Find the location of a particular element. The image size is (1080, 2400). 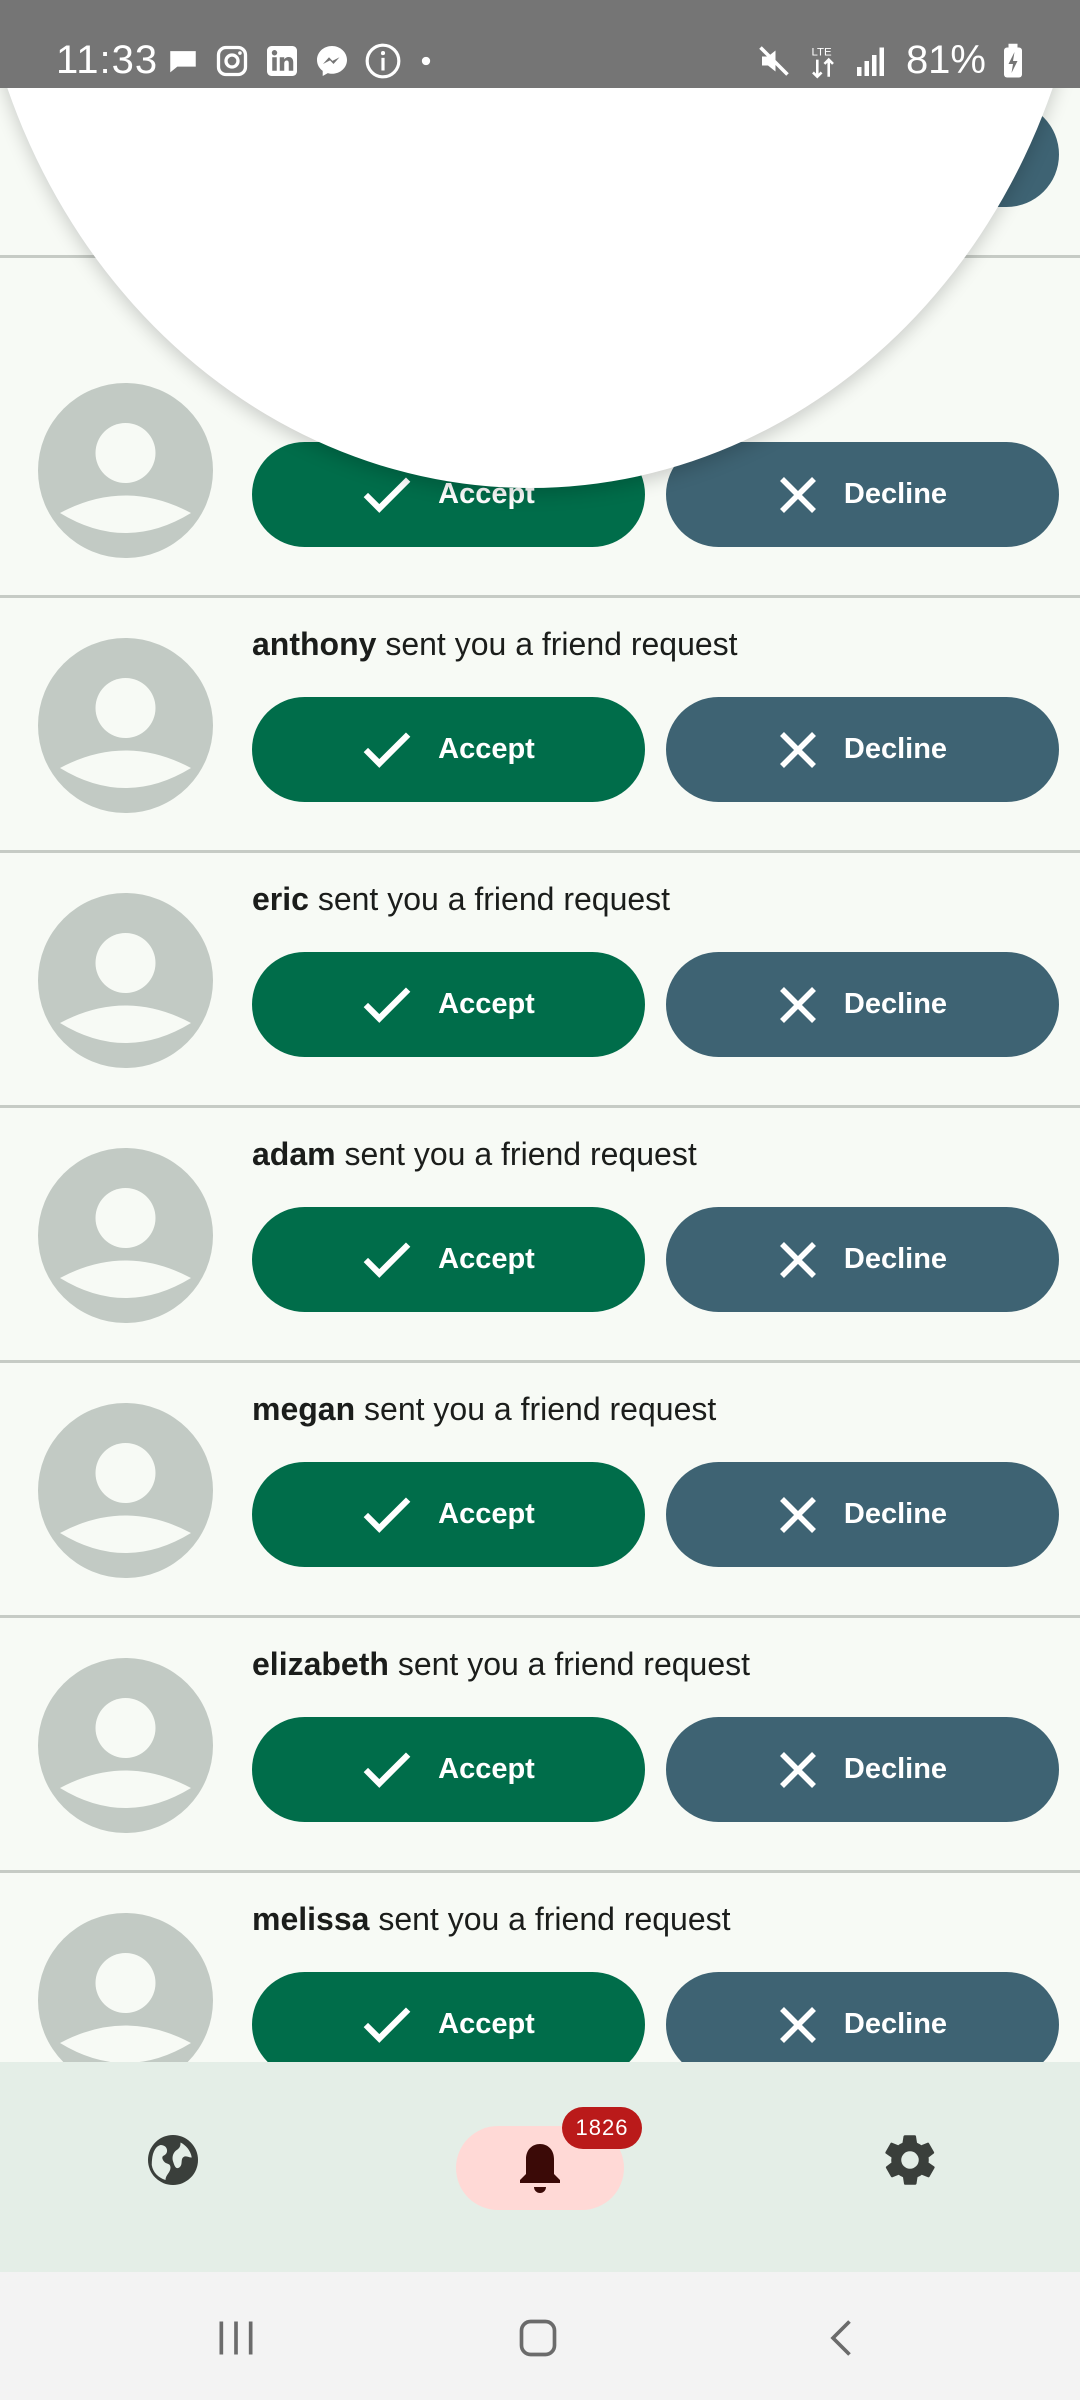

requester-name: melissa is located at coordinates (311, 1919).